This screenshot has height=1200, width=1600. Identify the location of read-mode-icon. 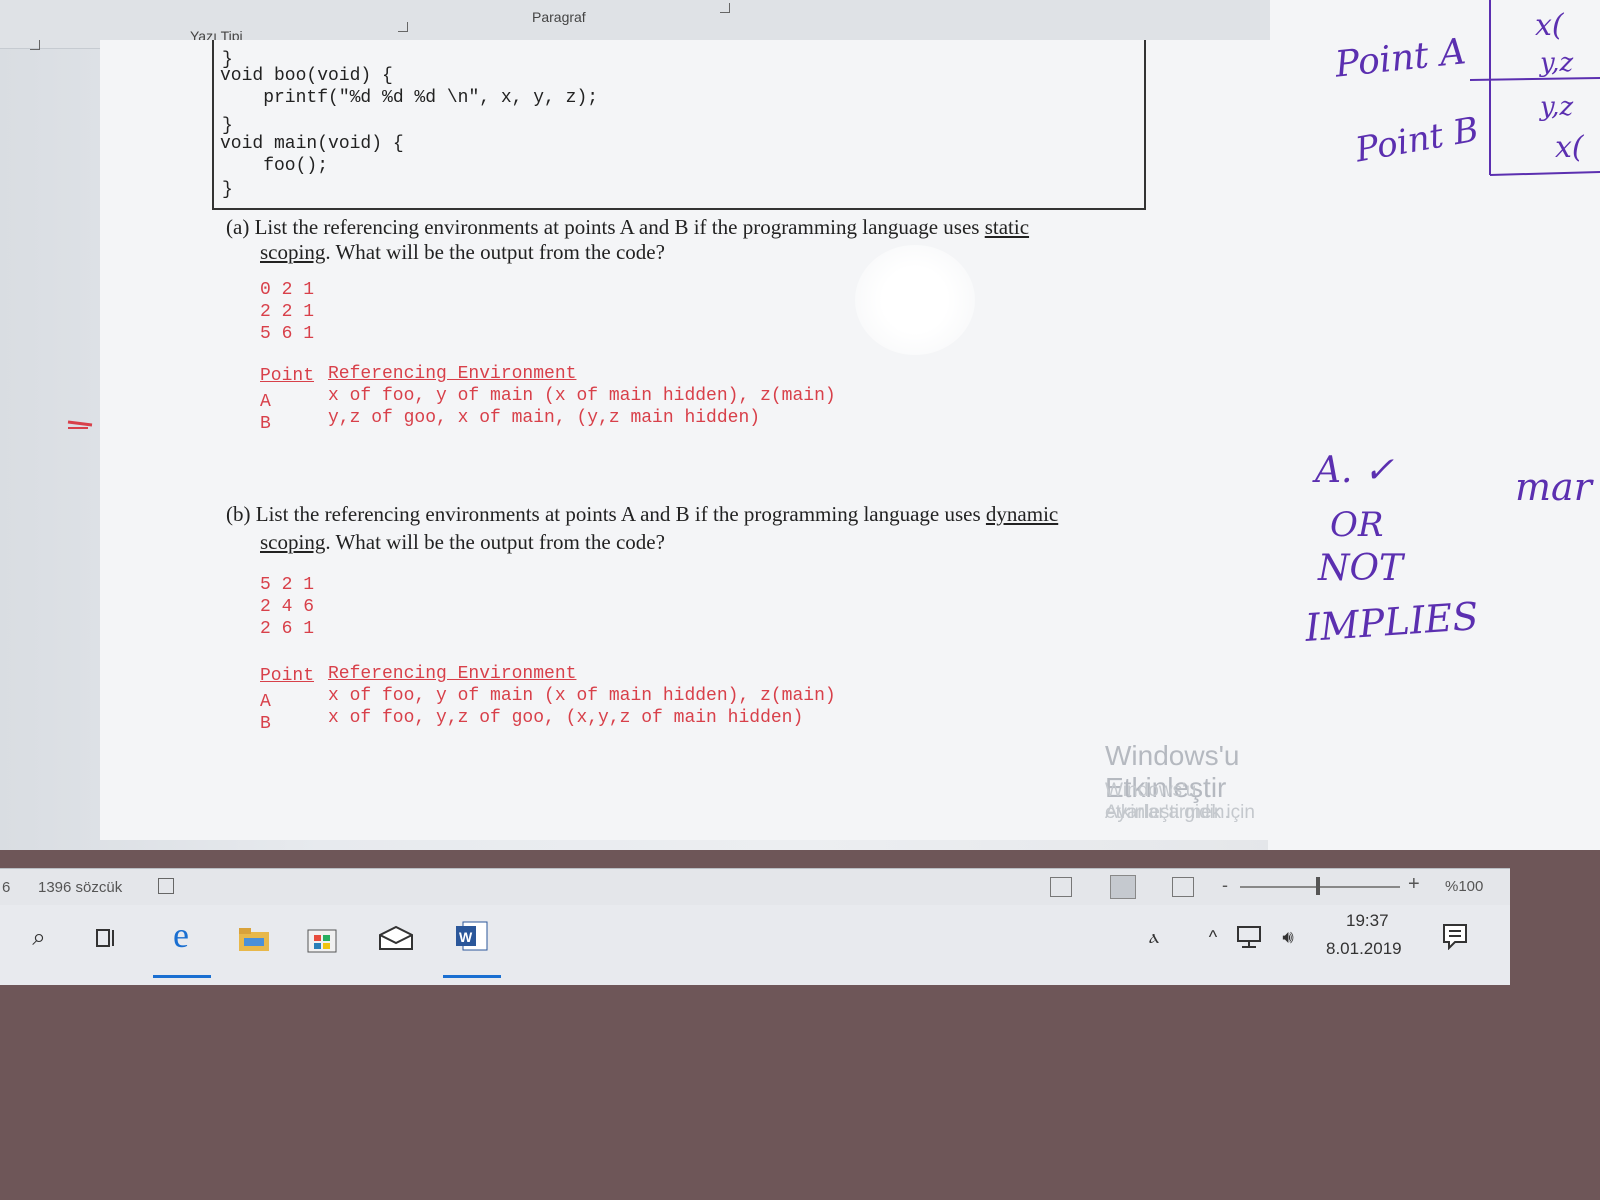
(1061, 887).